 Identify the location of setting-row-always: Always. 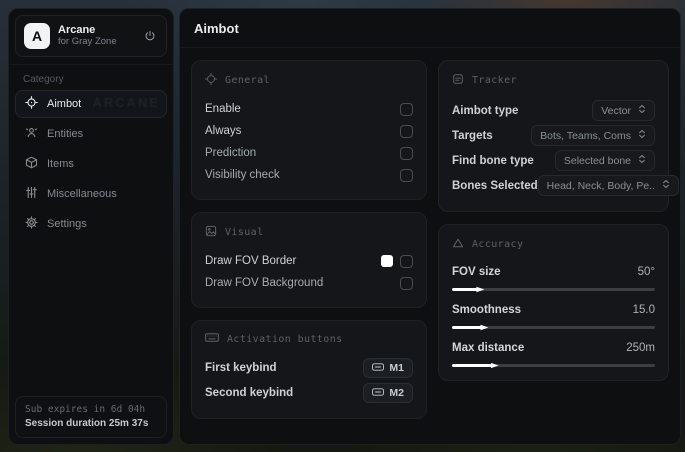
(309, 131).